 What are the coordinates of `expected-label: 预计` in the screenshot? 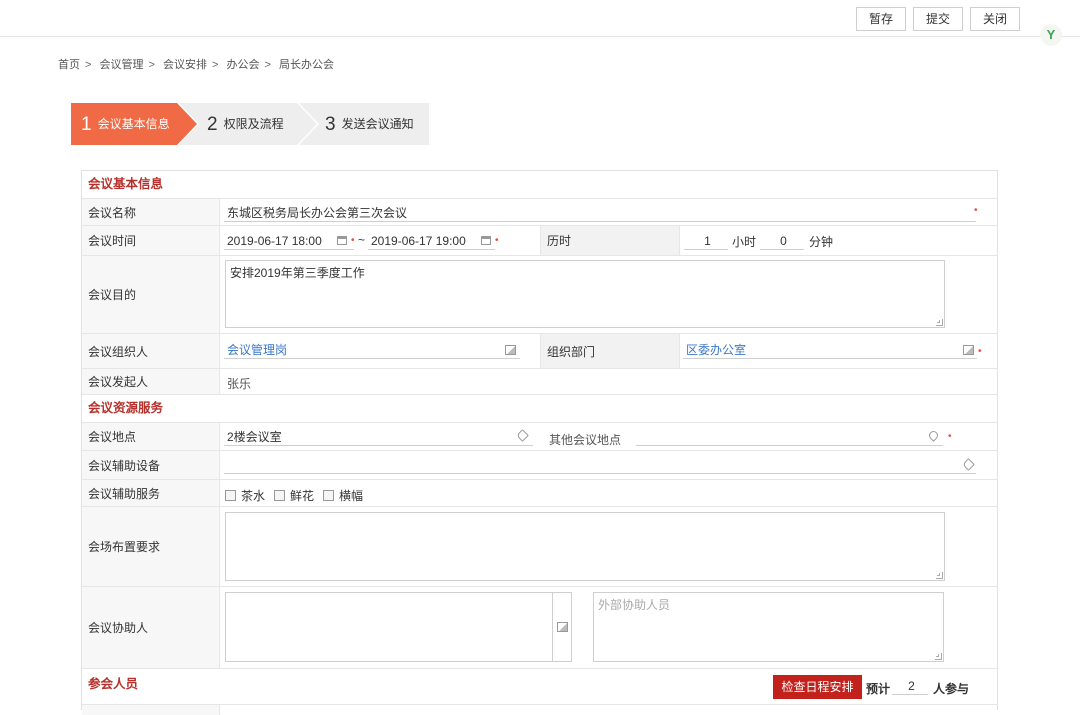 It's located at (878, 689).